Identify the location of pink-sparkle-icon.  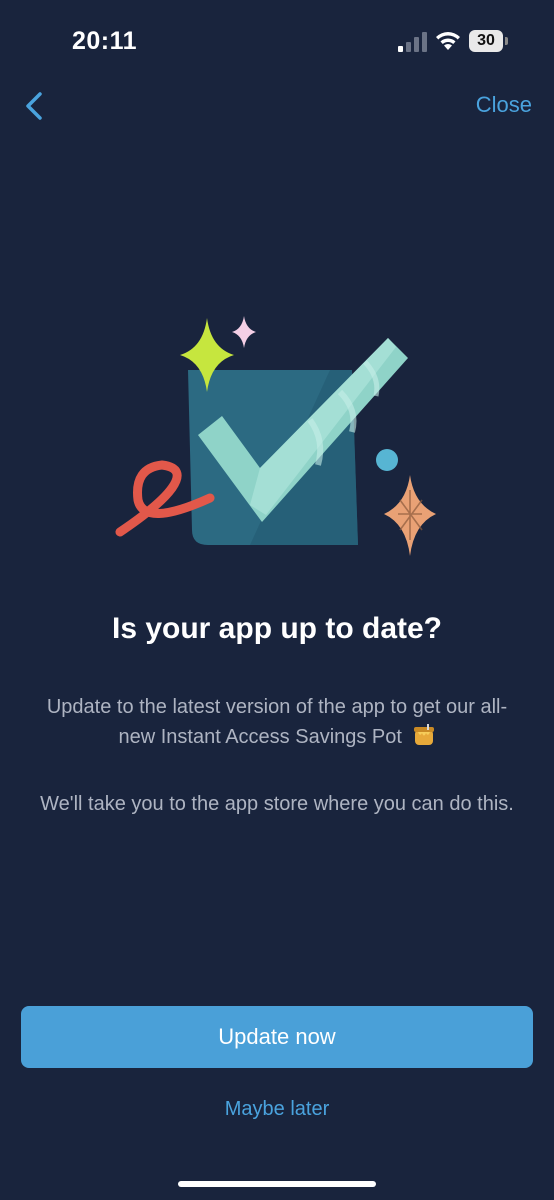
(244, 332).